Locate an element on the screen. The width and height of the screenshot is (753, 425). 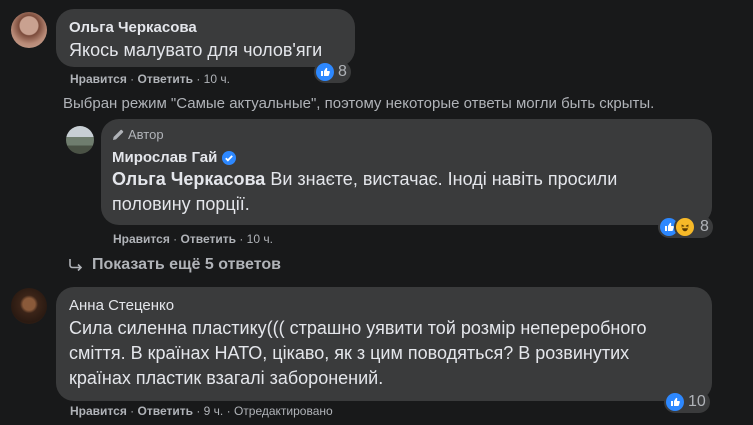
verified-icon is located at coordinates (229, 157).